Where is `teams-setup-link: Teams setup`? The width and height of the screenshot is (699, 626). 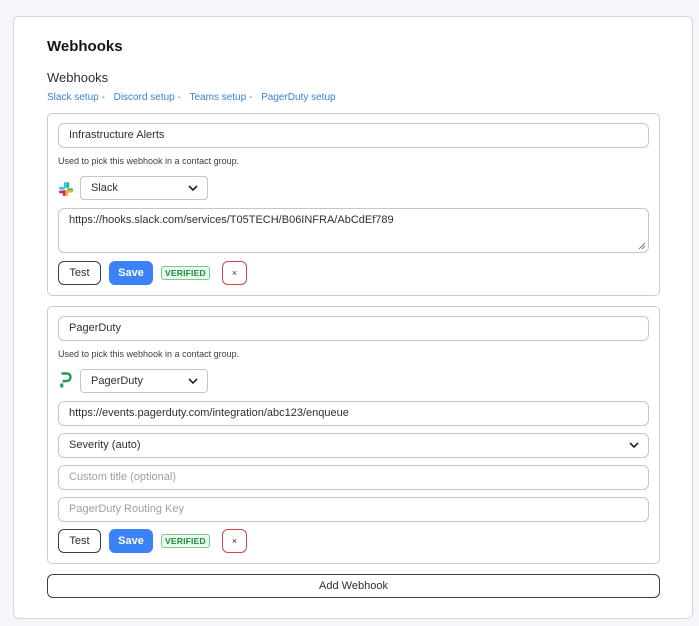
teams-setup-link: Teams setup is located at coordinates (217, 97).